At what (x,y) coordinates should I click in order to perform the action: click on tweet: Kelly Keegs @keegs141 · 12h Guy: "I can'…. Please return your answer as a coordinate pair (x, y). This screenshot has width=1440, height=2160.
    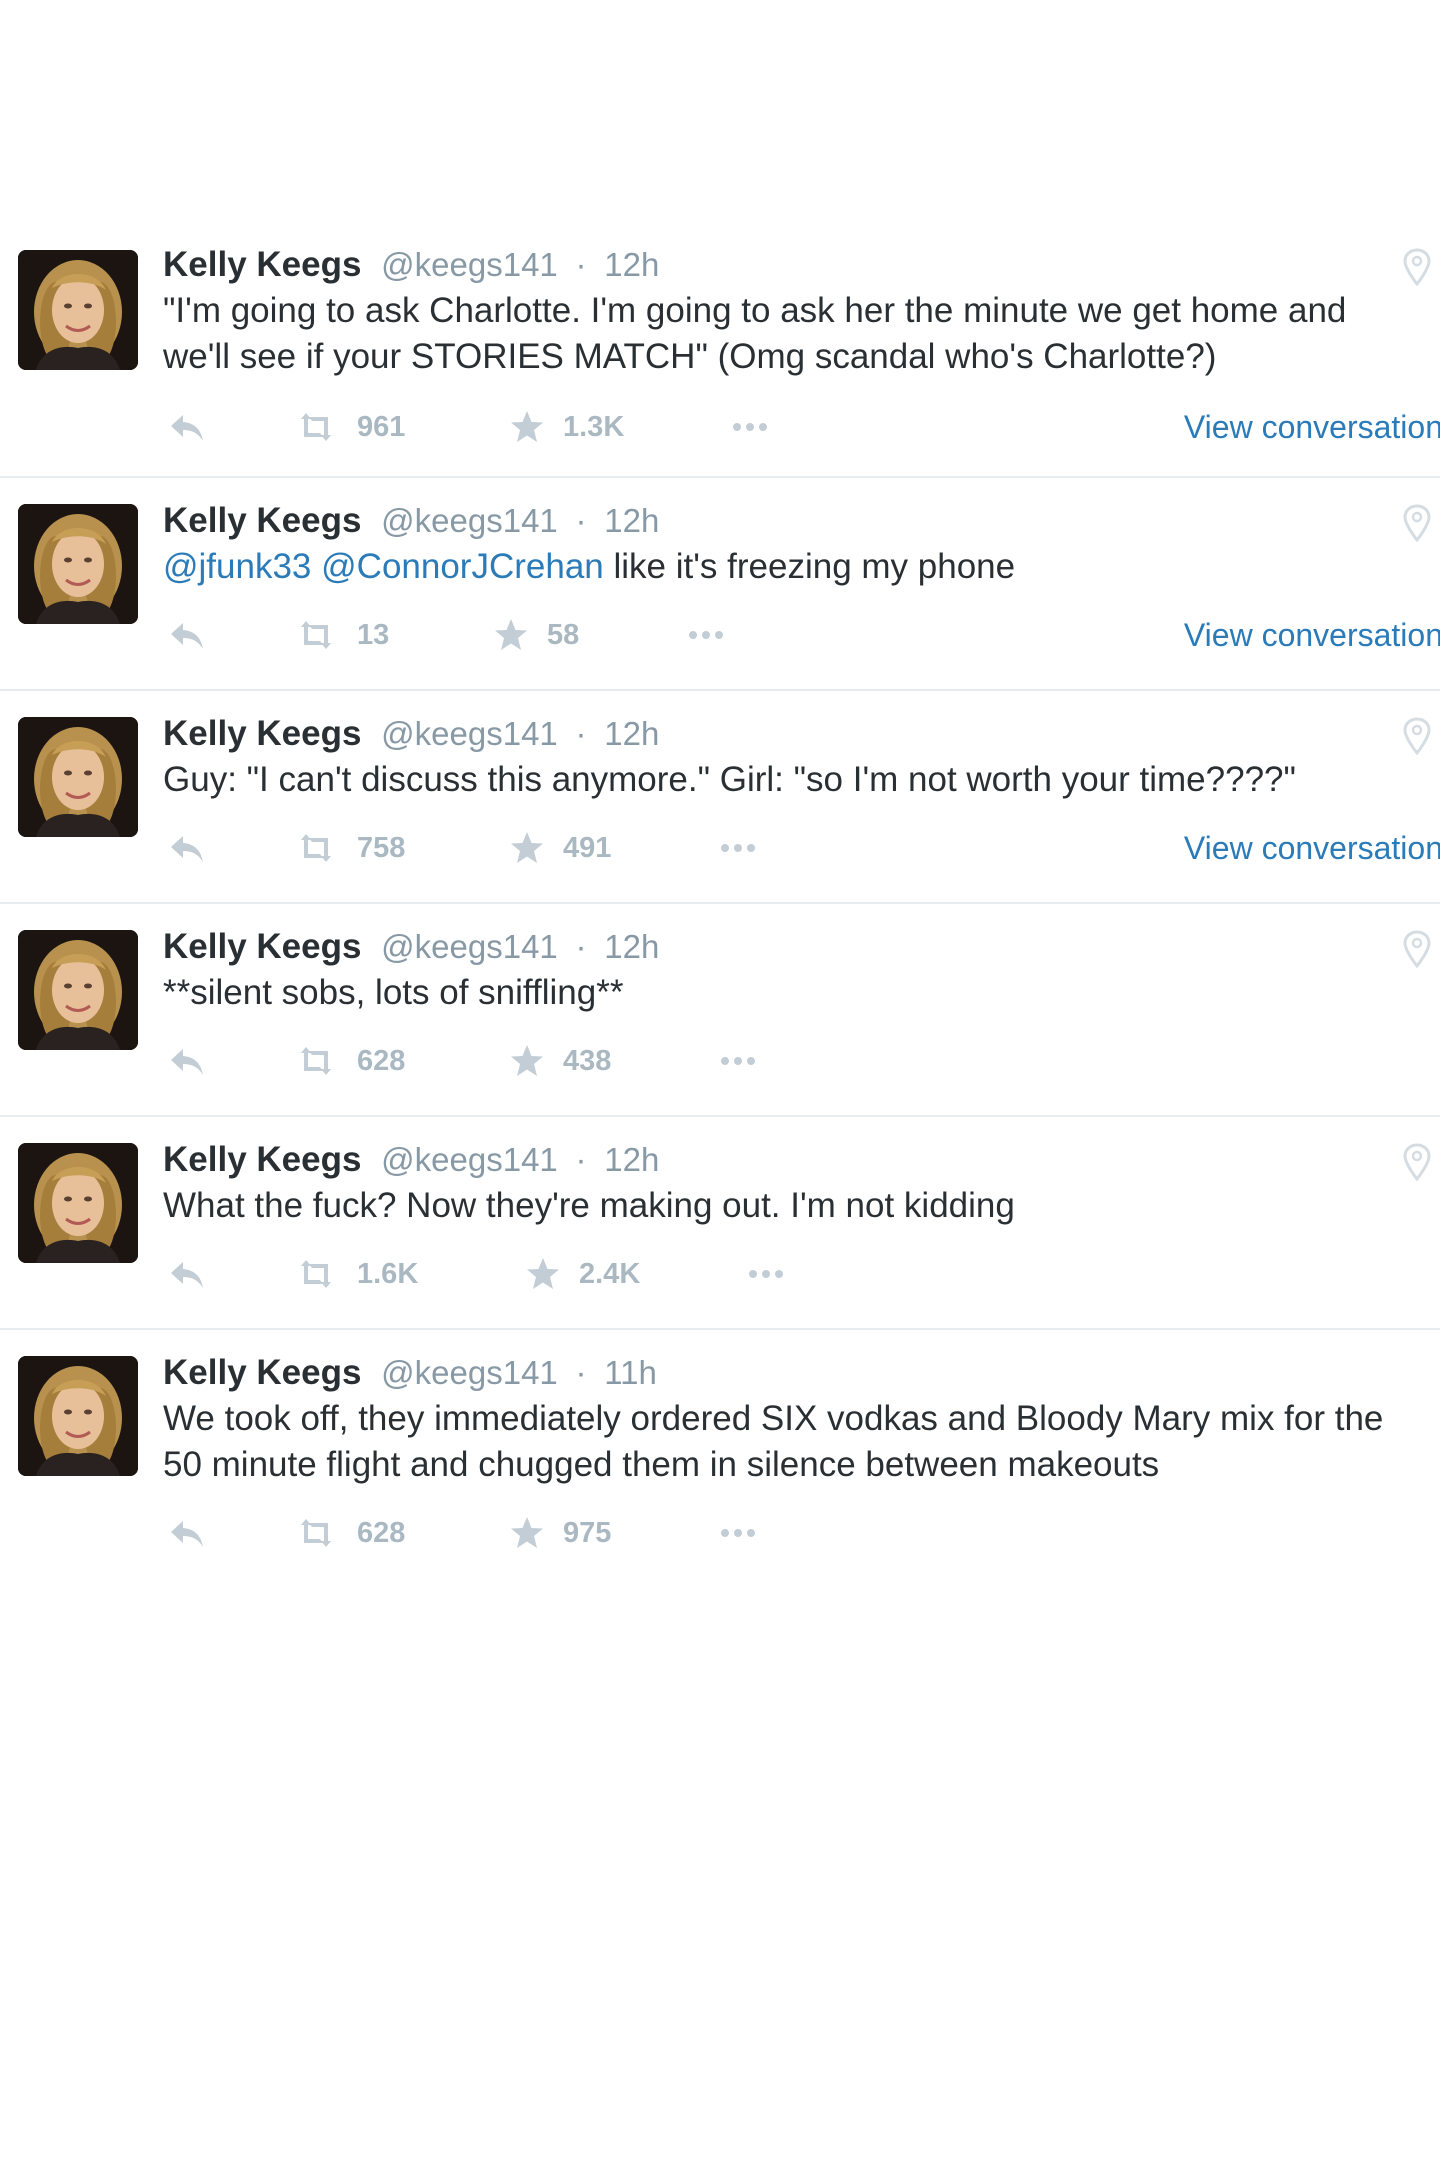
    Looking at the image, I should click on (720, 797).